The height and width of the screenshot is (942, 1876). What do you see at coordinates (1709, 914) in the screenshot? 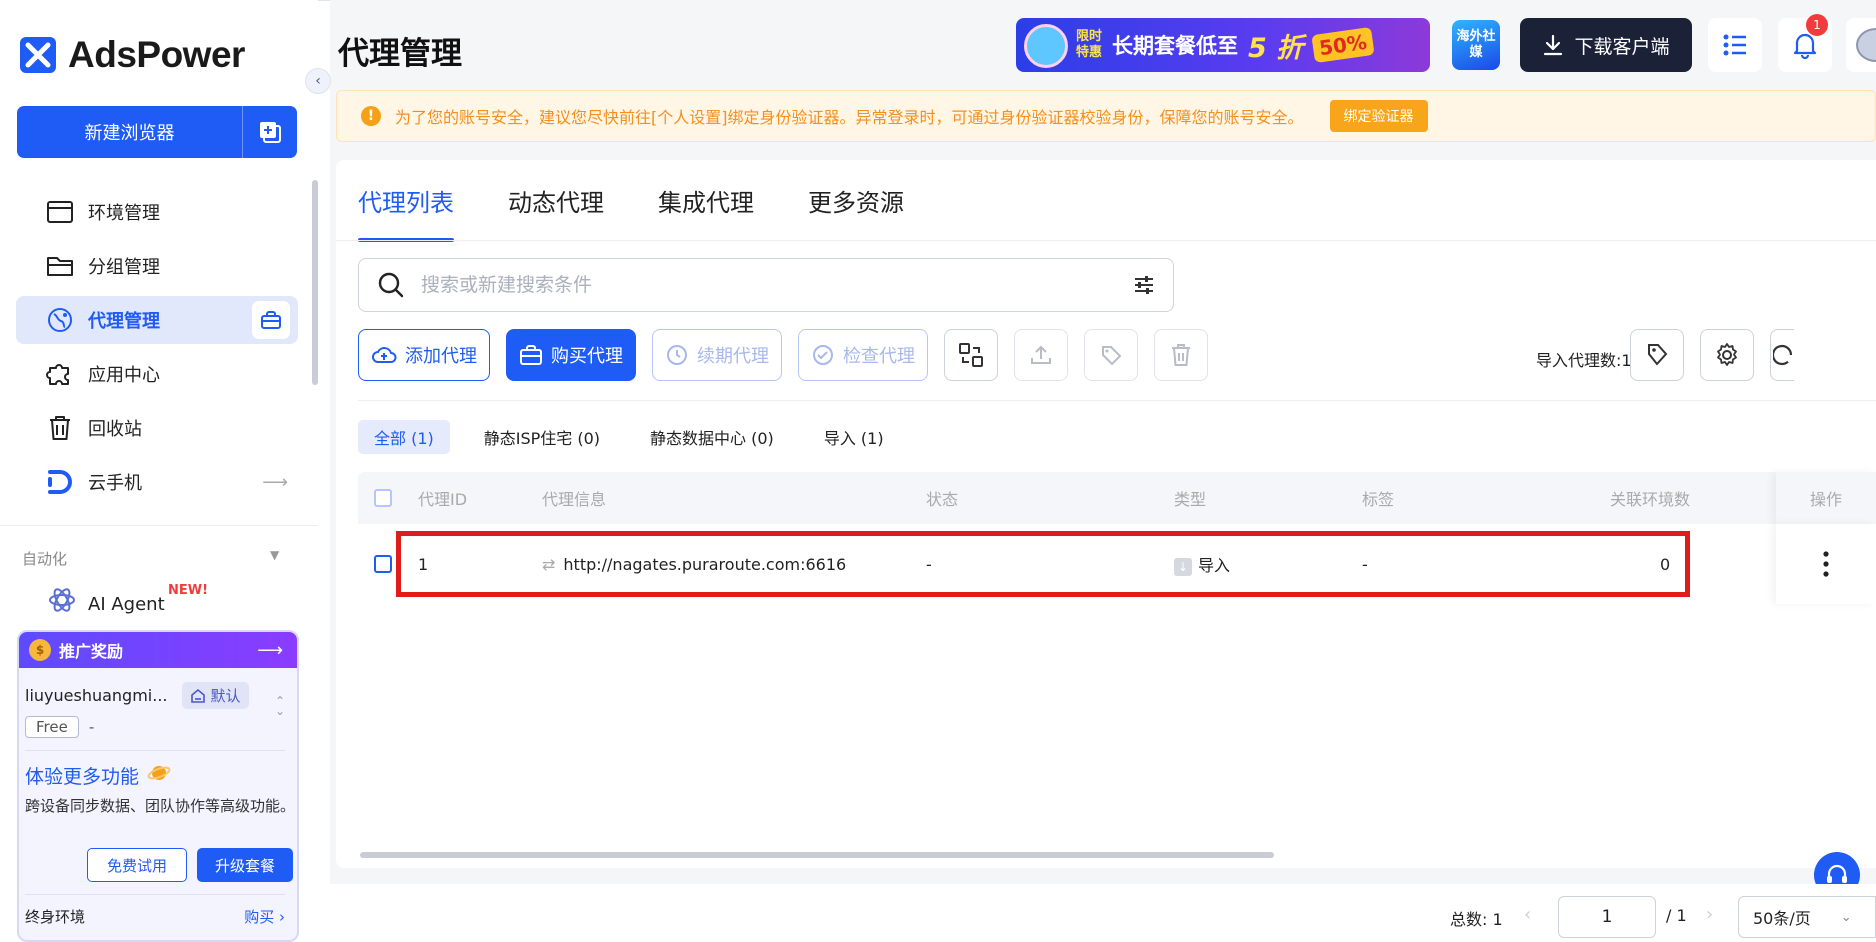
I see `next-page-icon: ›` at bounding box center [1709, 914].